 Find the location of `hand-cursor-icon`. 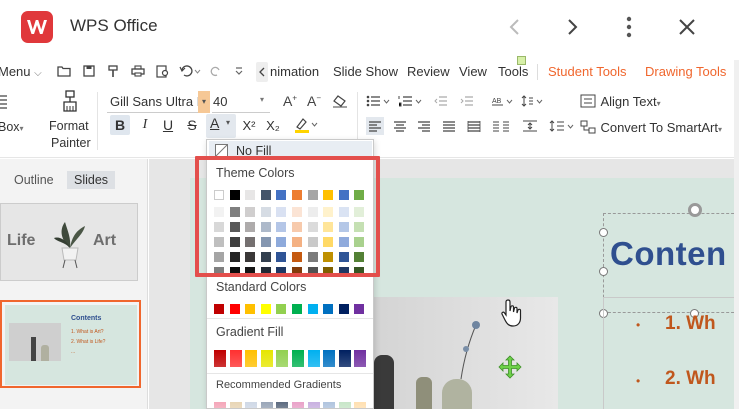

hand-cursor-icon is located at coordinates (511, 313).